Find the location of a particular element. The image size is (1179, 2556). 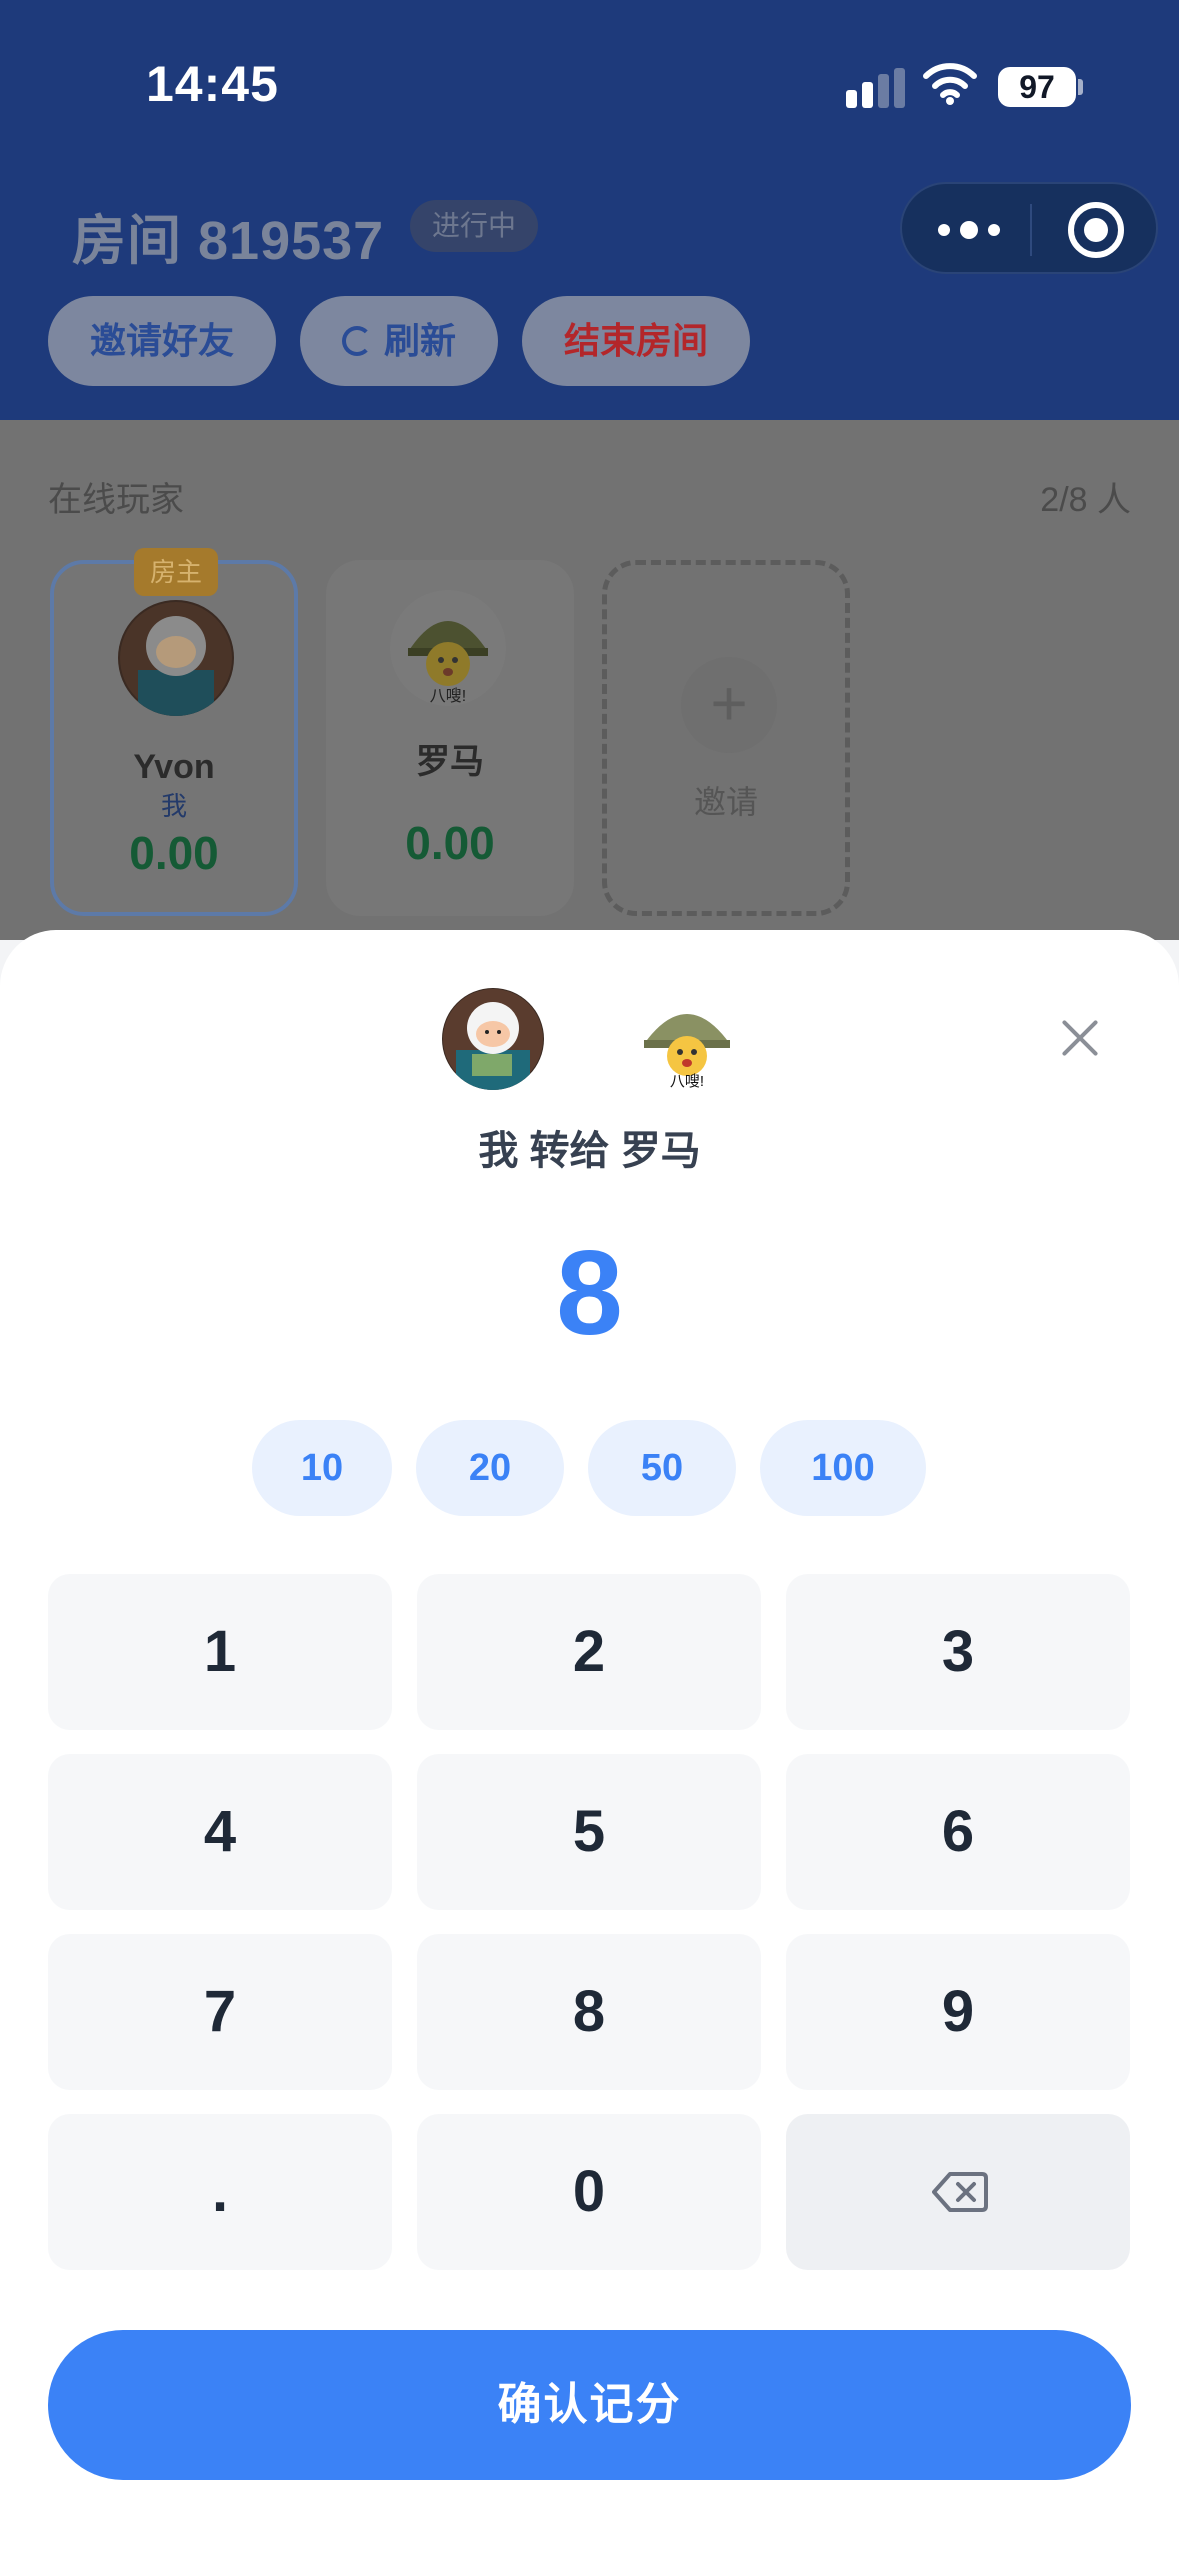

amount-display: 8 is located at coordinates (589, 1293).